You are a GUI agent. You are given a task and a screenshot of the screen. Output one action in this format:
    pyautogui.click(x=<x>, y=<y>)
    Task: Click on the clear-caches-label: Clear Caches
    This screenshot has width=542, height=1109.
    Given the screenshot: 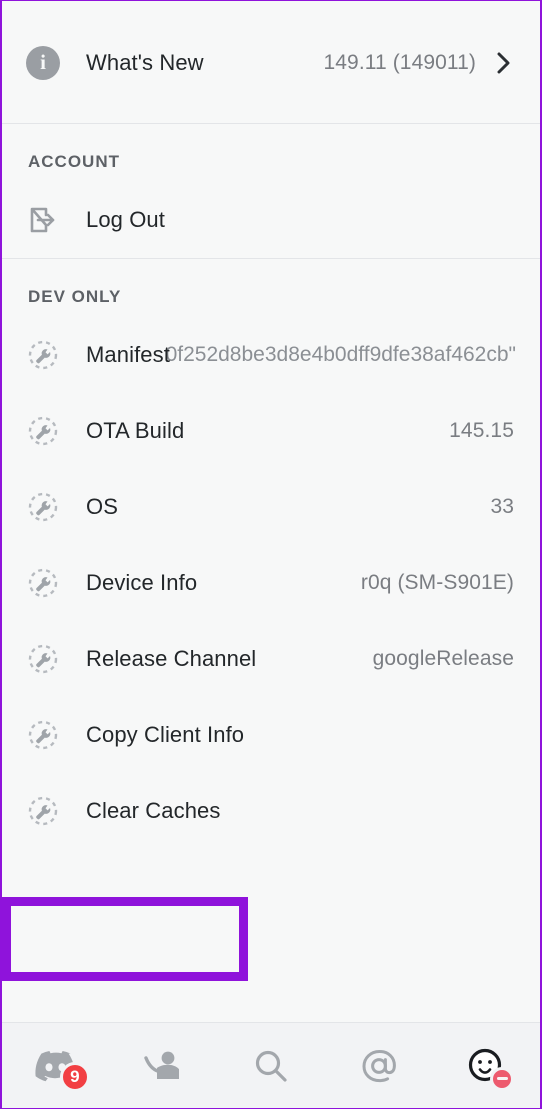 What is the action you would take?
    pyautogui.click(x=153, y=810)
    